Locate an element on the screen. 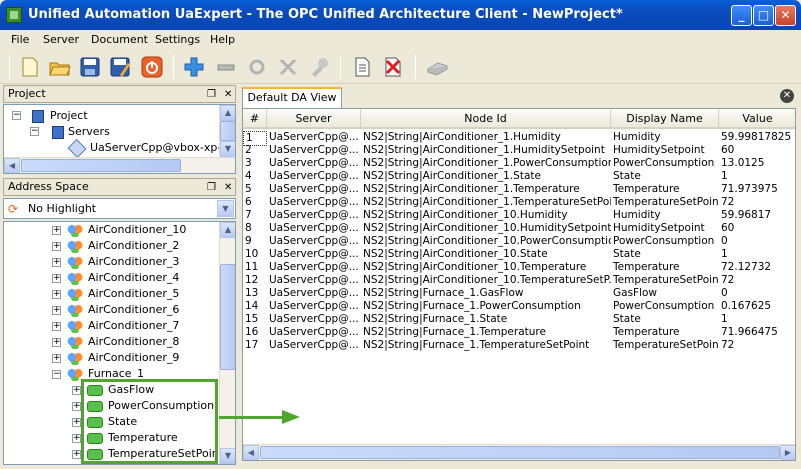 The image size is (801, 469). tree-item-object: + AirConditioner_9 is located at coordinates (111, 358).